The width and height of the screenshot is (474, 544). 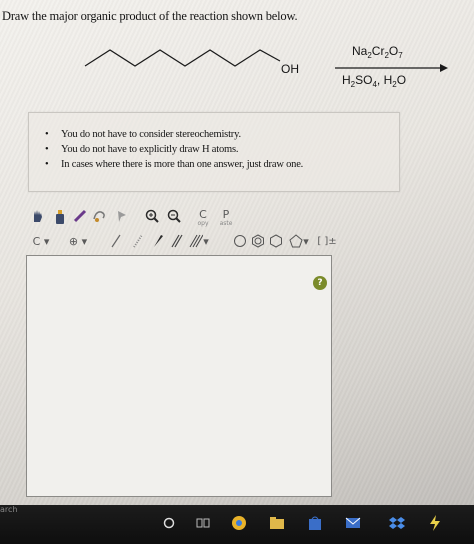 I want to click on task-view-icon, so click(x=203, y=523).